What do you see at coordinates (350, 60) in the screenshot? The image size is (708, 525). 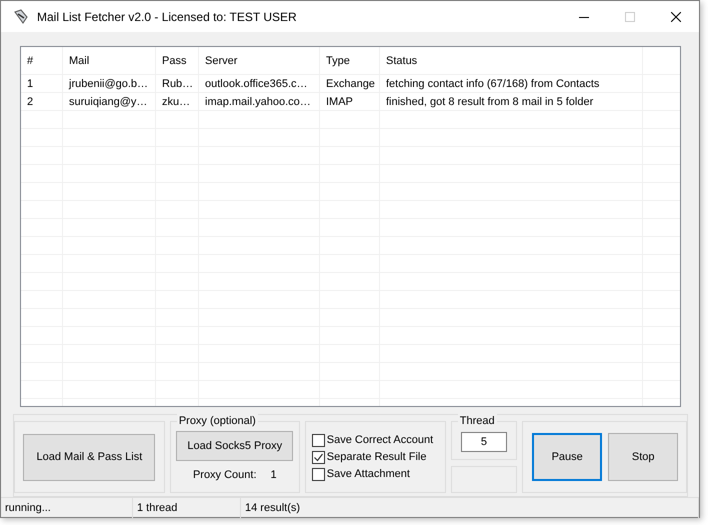 I see `column-header: Type` at bounding box center [350, 60].